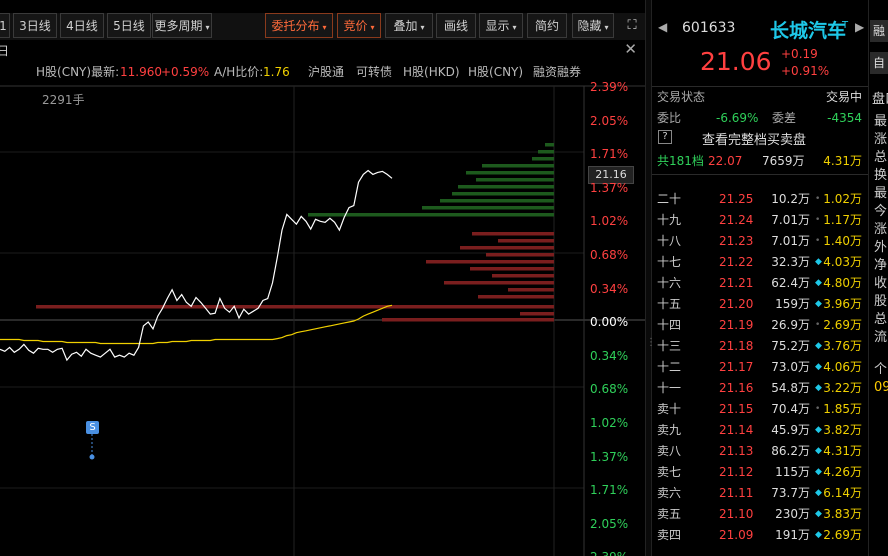 The image size is (888, 556). I want to click on order-price: 21.22, so click(736, 262).